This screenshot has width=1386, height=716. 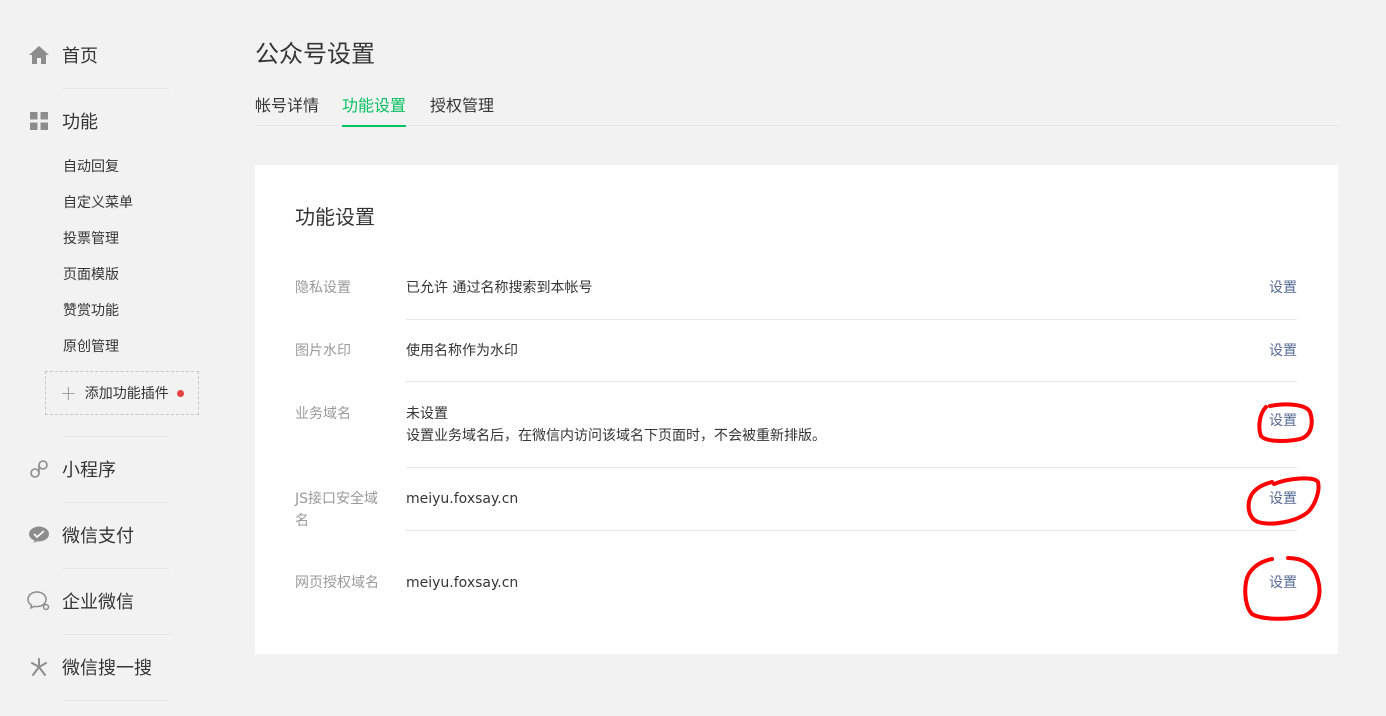 I want to click on row-value: 已允许 通过名称搜索到本帐号, so click(x=499, y=288).